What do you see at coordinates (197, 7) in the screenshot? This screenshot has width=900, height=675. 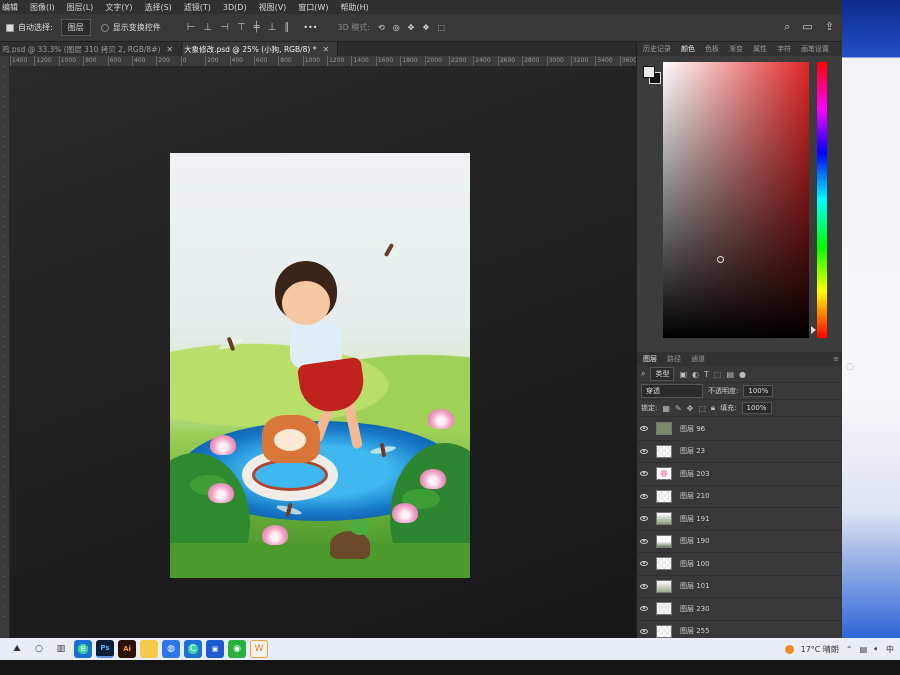 I see `menu-item-filter: 滤镜(T)` at bounding box center [197, 7].